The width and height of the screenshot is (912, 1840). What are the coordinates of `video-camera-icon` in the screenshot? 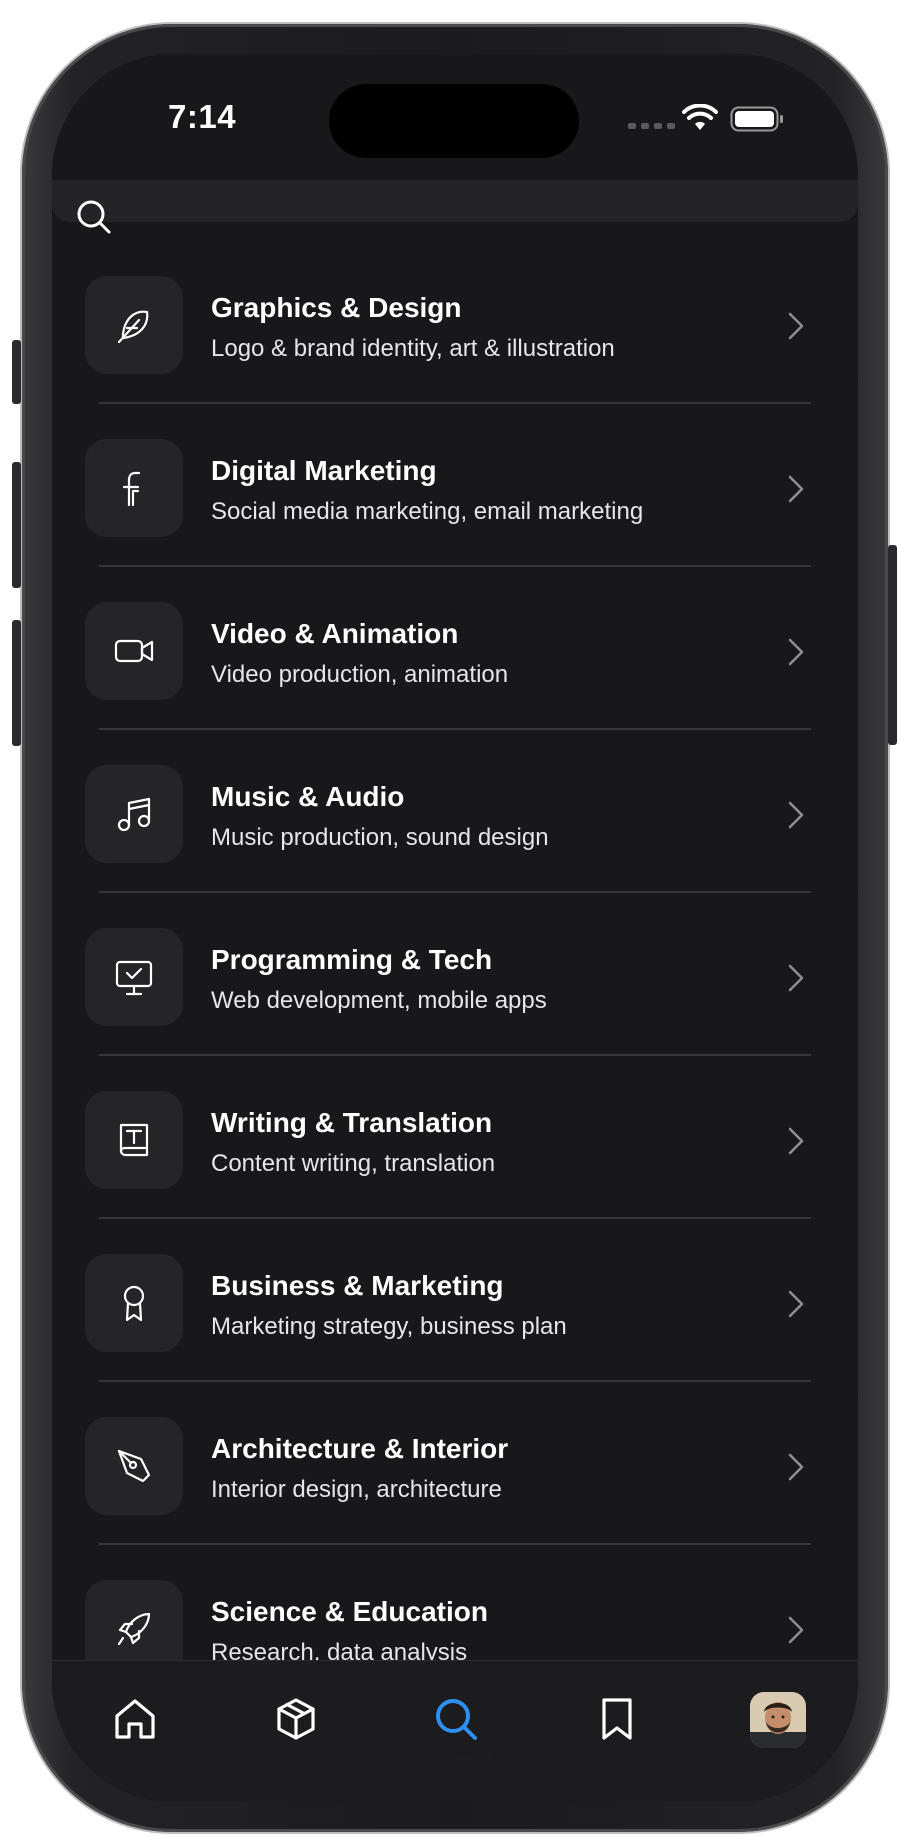 It's located at (134, 651).